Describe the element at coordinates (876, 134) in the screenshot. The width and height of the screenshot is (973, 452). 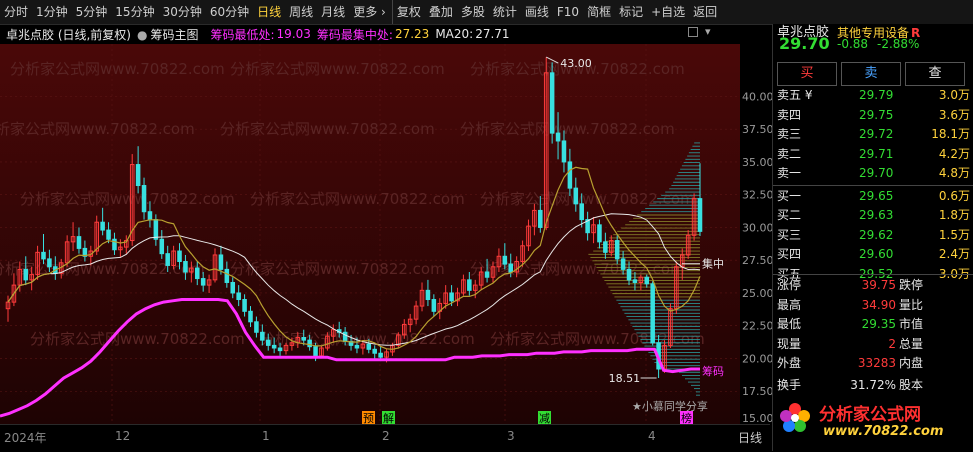
I see `level-price: 29.72` at that location.